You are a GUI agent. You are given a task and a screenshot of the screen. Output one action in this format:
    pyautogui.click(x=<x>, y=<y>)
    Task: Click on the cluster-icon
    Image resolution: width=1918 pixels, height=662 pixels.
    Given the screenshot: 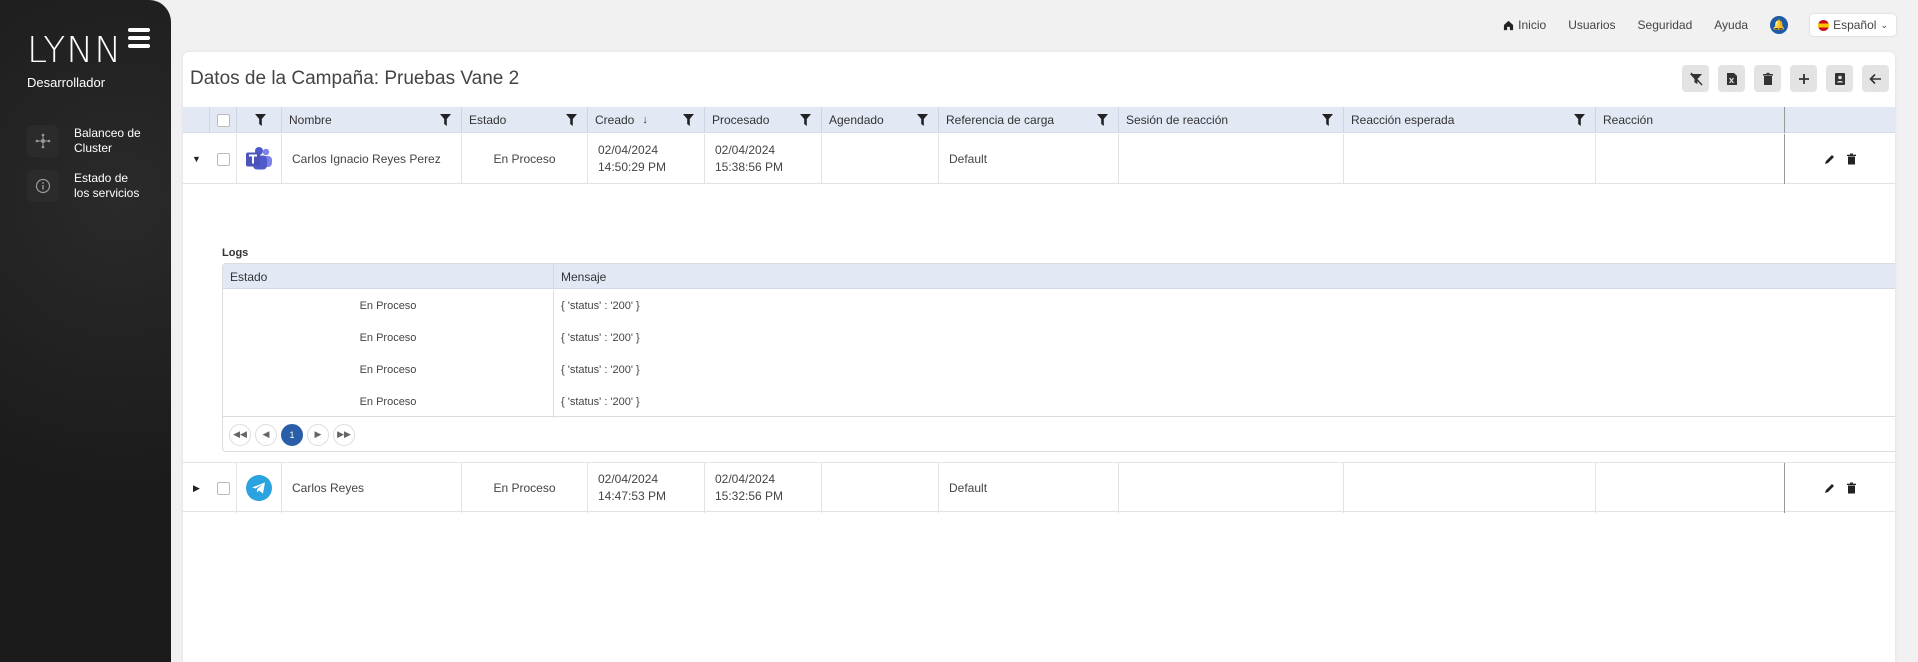 What is the action you would take?
    pyautogui.click(x=43, y=141)
    